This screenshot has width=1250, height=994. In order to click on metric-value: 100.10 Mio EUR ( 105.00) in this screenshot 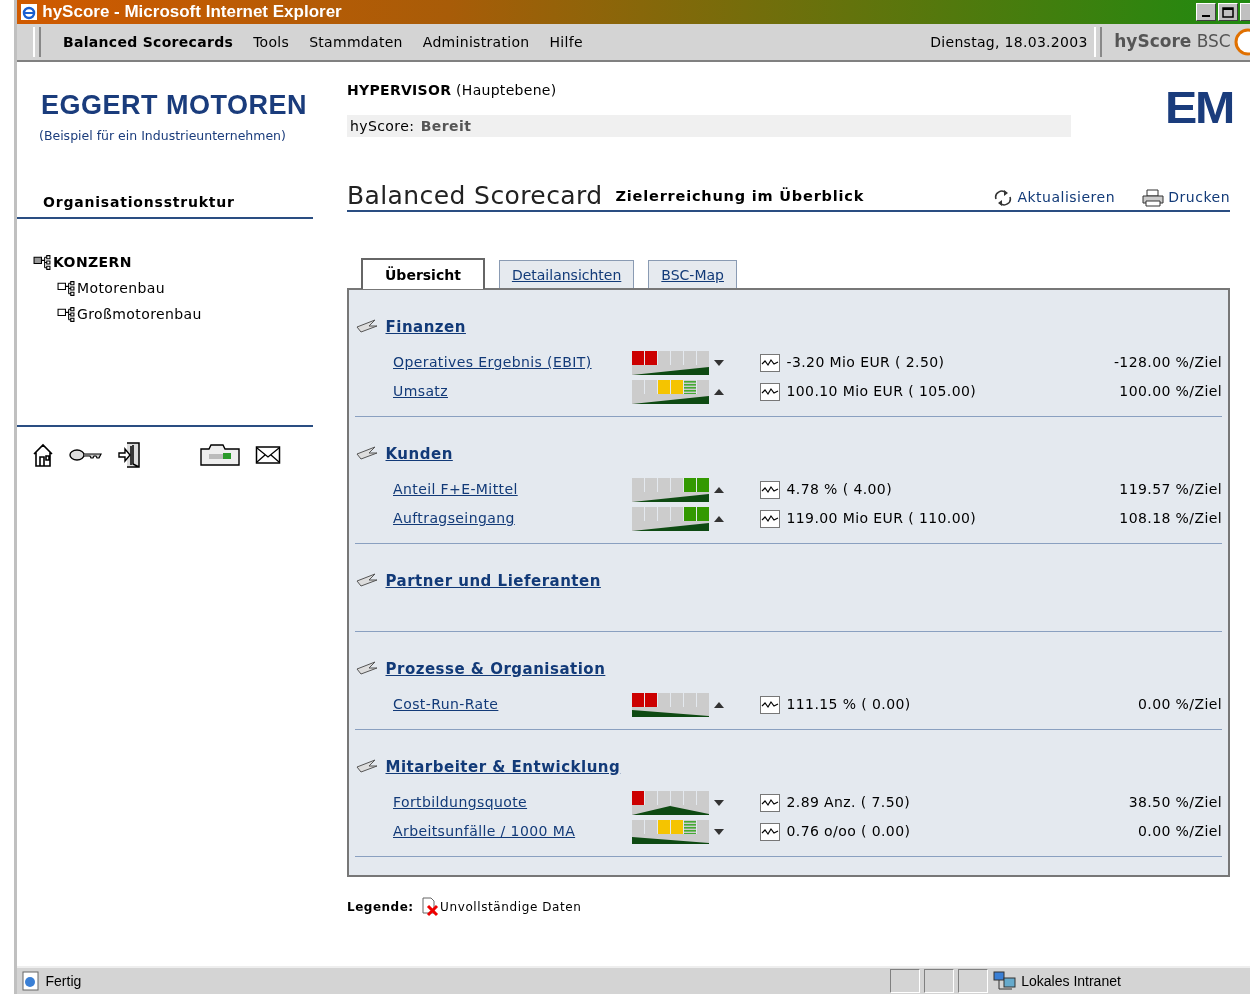, I will do `click(881, 391)`.